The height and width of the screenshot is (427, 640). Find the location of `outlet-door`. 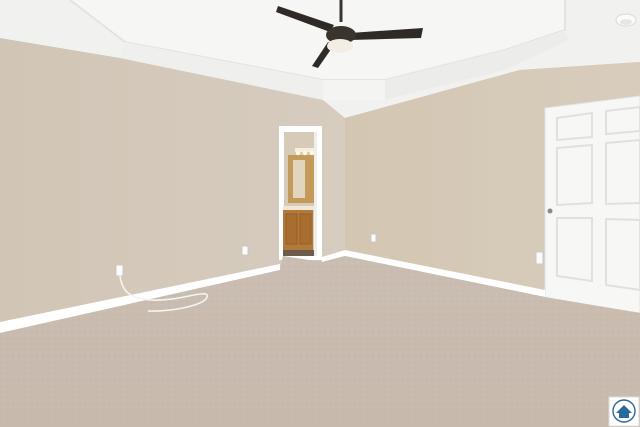

outlet-door is located at coordinates (539, 258).